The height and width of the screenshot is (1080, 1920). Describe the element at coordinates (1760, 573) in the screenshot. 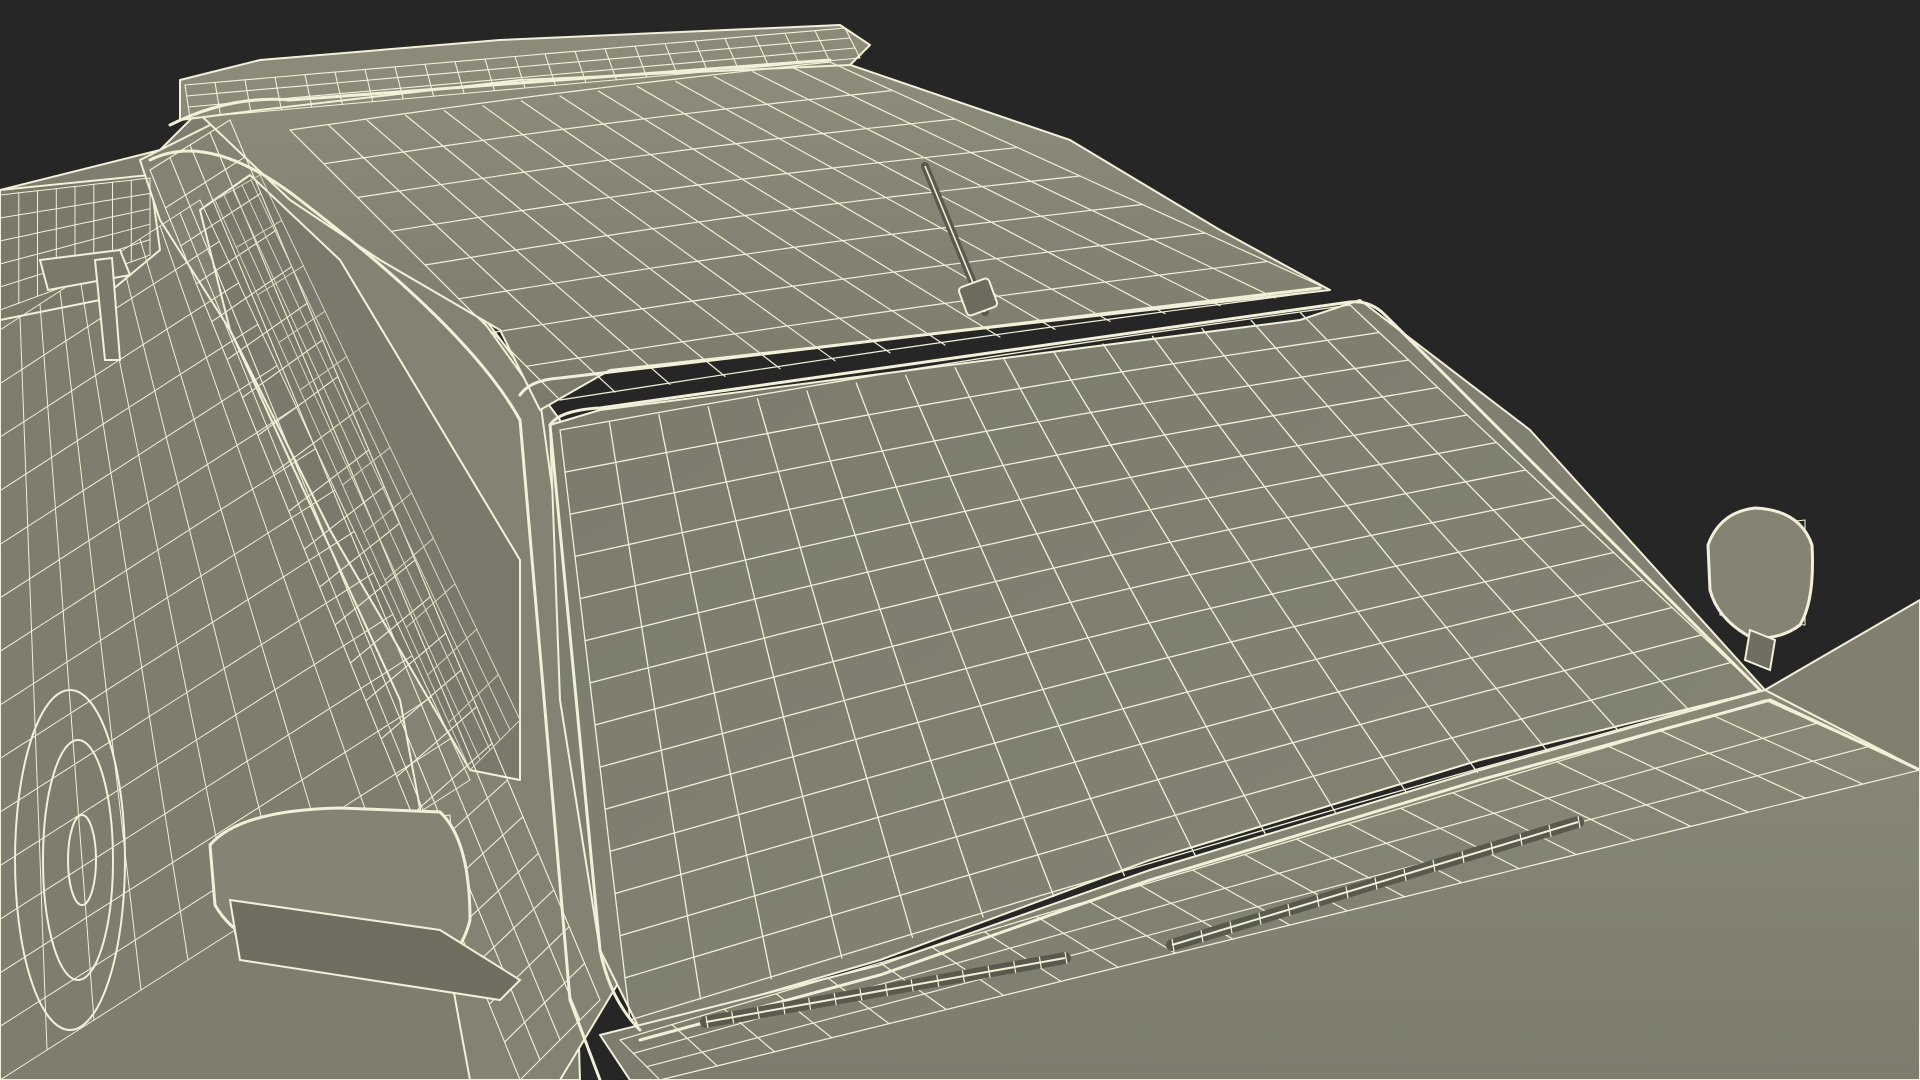

I see `right-mirror-housing` at that location.